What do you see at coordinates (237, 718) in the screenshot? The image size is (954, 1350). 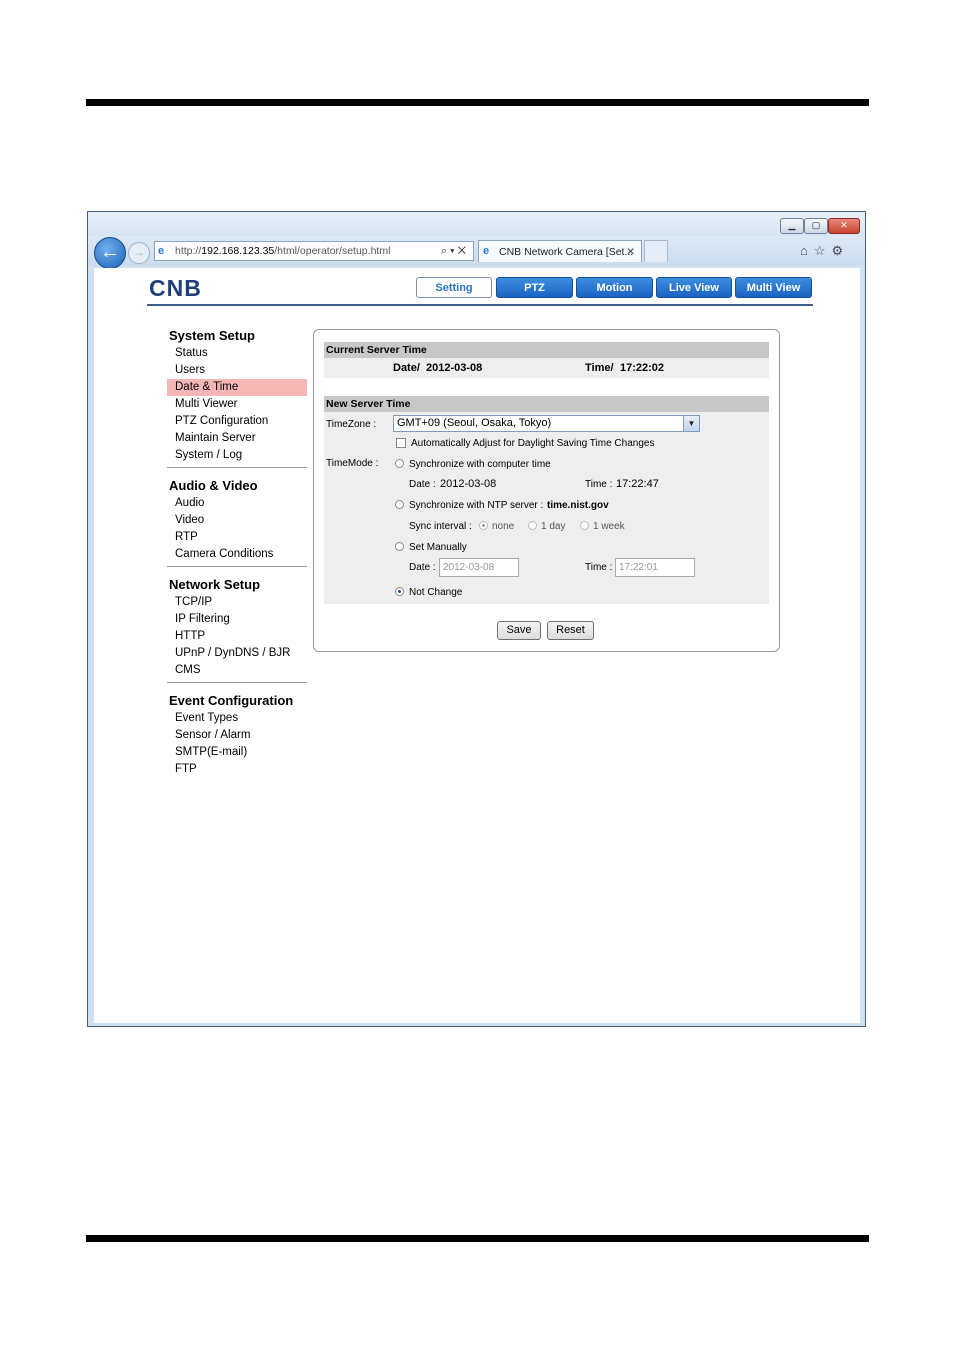 I see `sidebar-item-event-types: Event Types` at bounding box center [237, 718].